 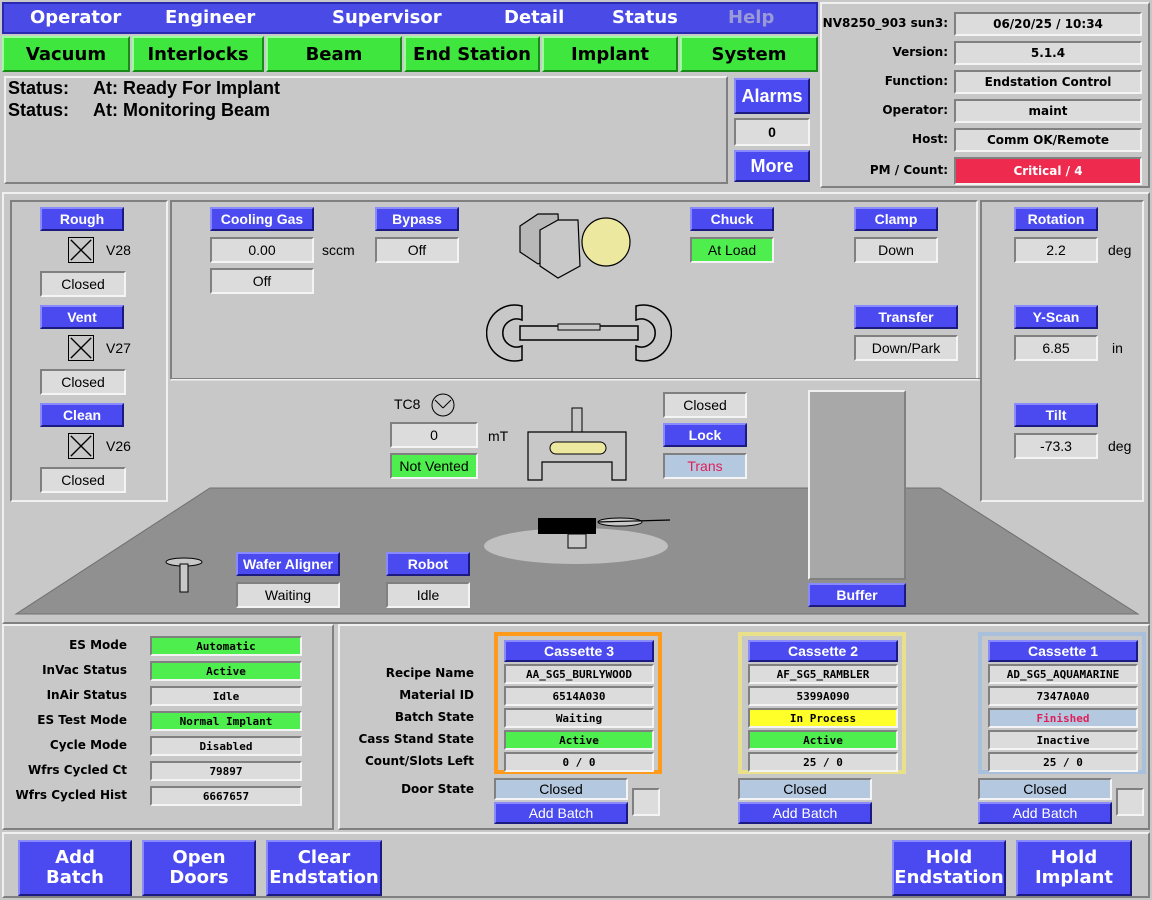 I want to click on hold-endstation-button: Hold Endstation, so click(x=949, y=868).